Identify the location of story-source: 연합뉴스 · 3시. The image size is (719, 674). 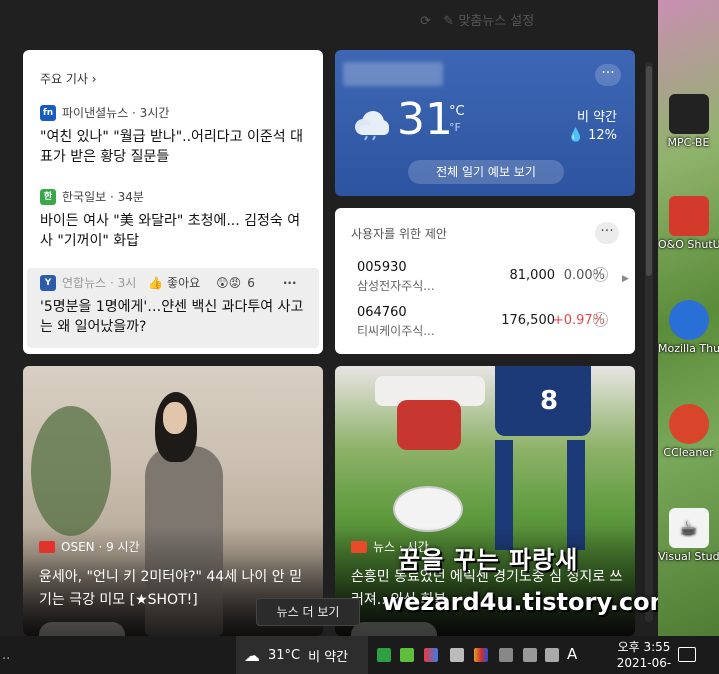
(99, 283).